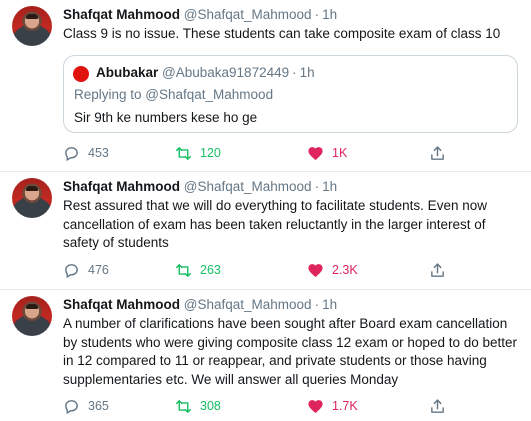 This screenshot has height=421, width=531. What do you see at coordinates (307, 72) in the screenshot?
I see `quote-timestamp: 1h` at bounding box center [307, 72].